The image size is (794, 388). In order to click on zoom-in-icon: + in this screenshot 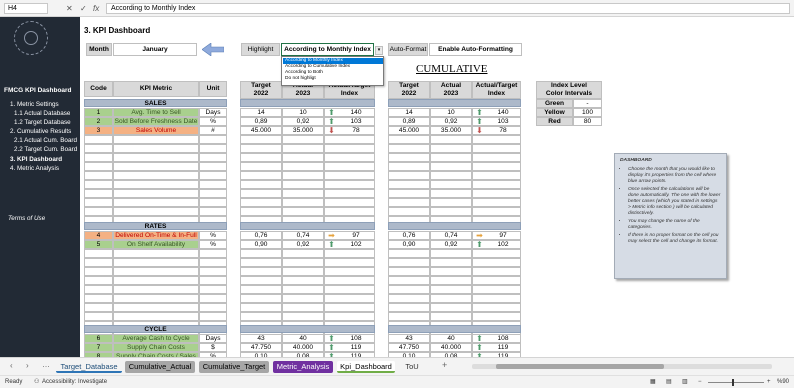, I will do `click(769, 382)`.